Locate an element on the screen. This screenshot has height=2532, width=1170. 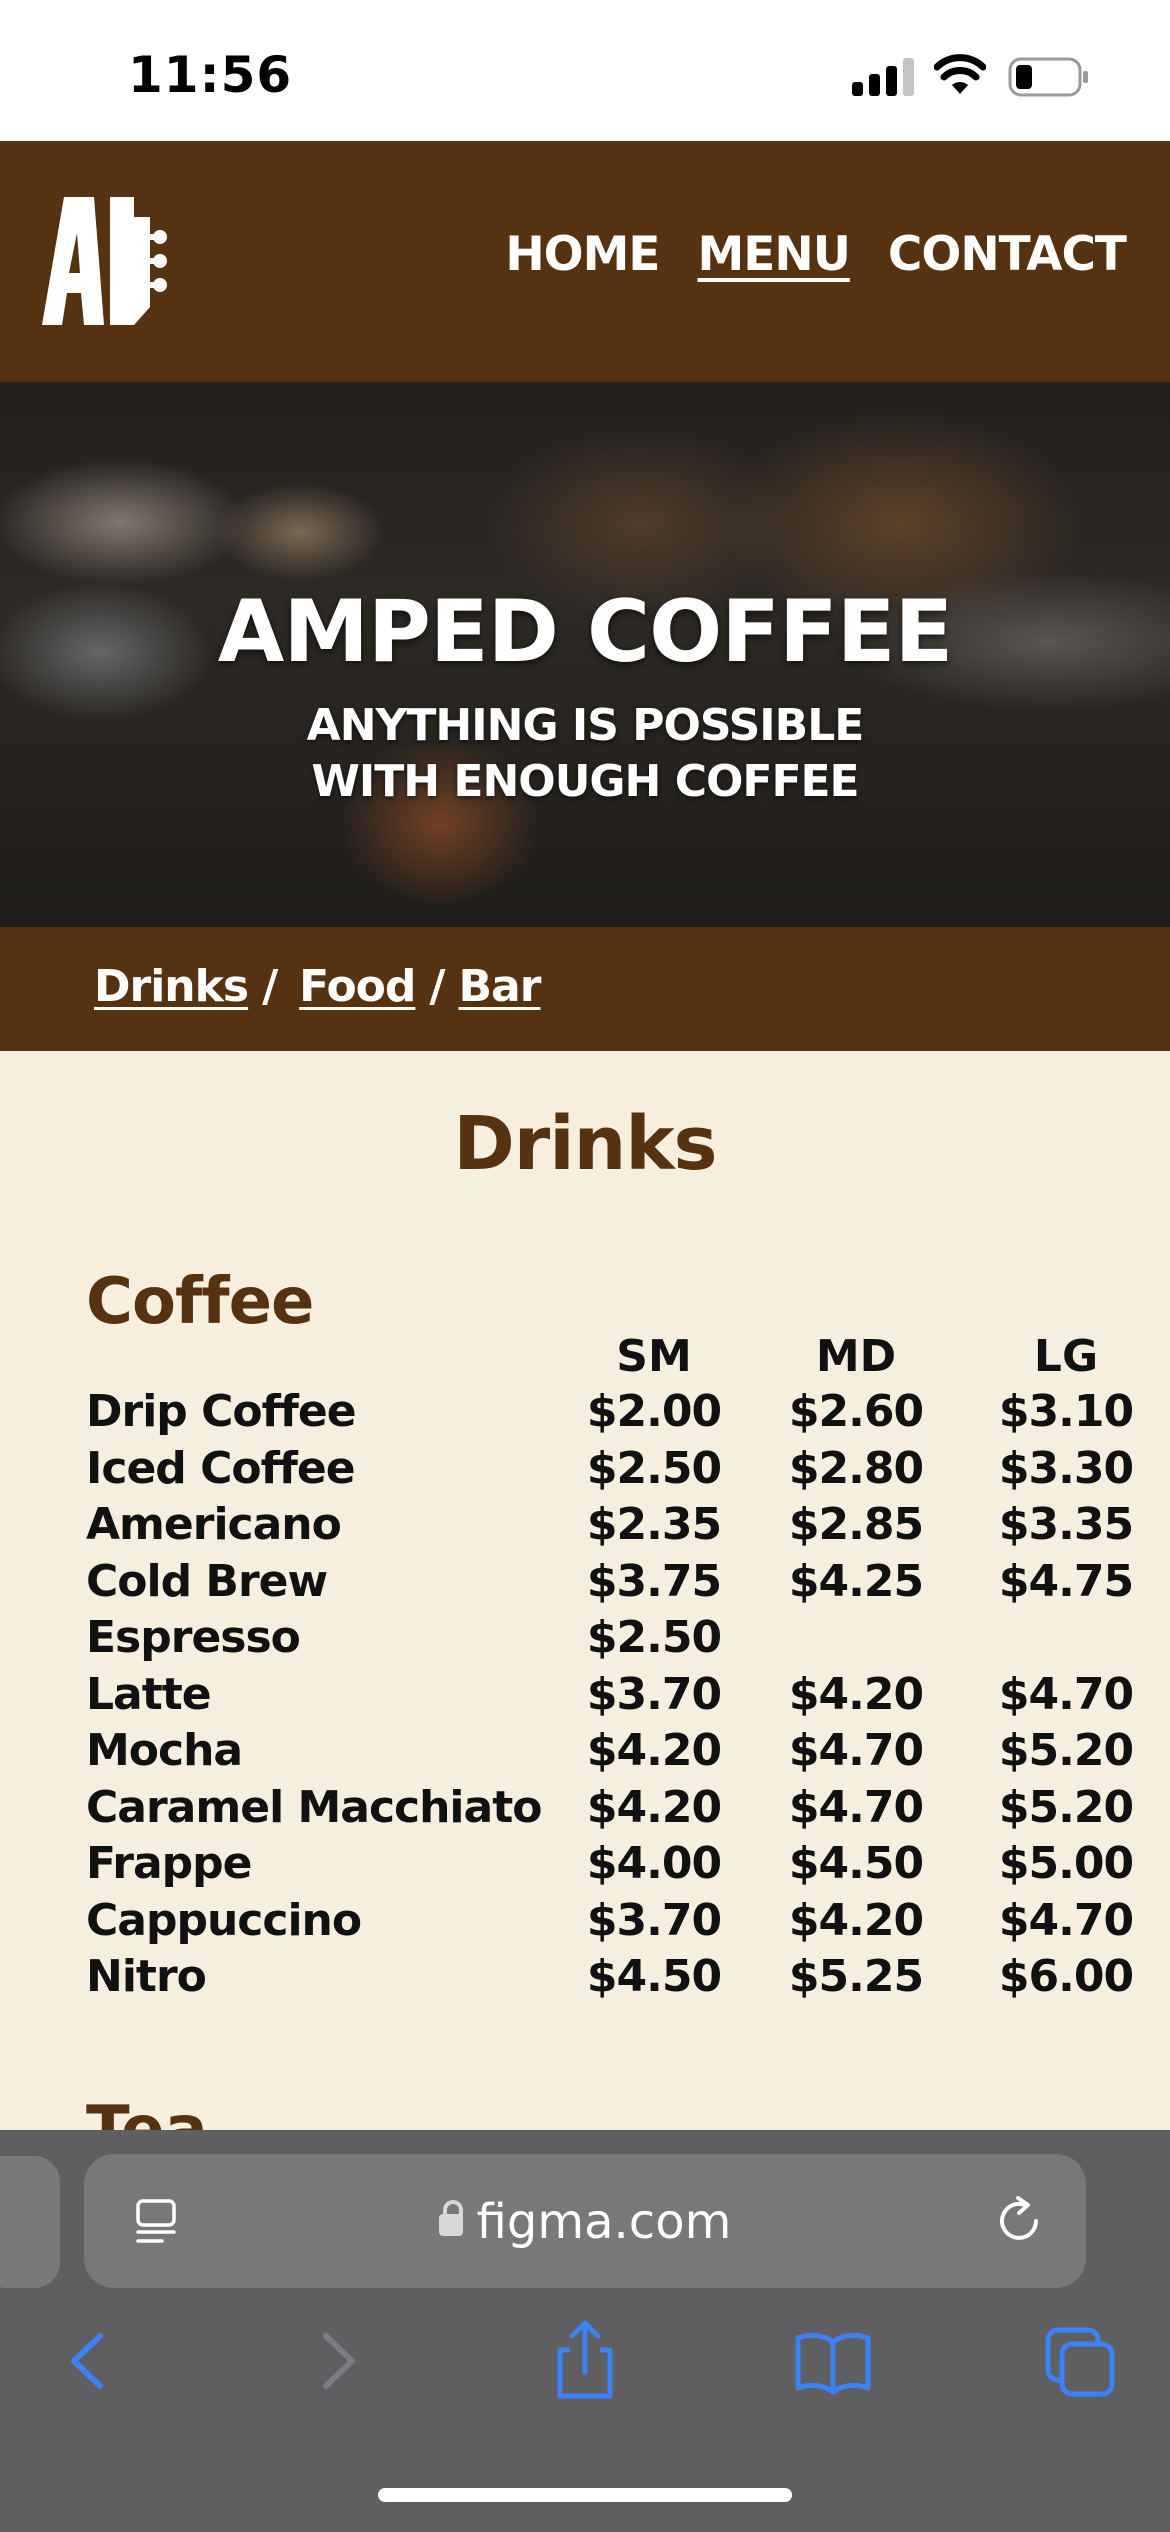
share-icon is located at coordinates (585, 2361).